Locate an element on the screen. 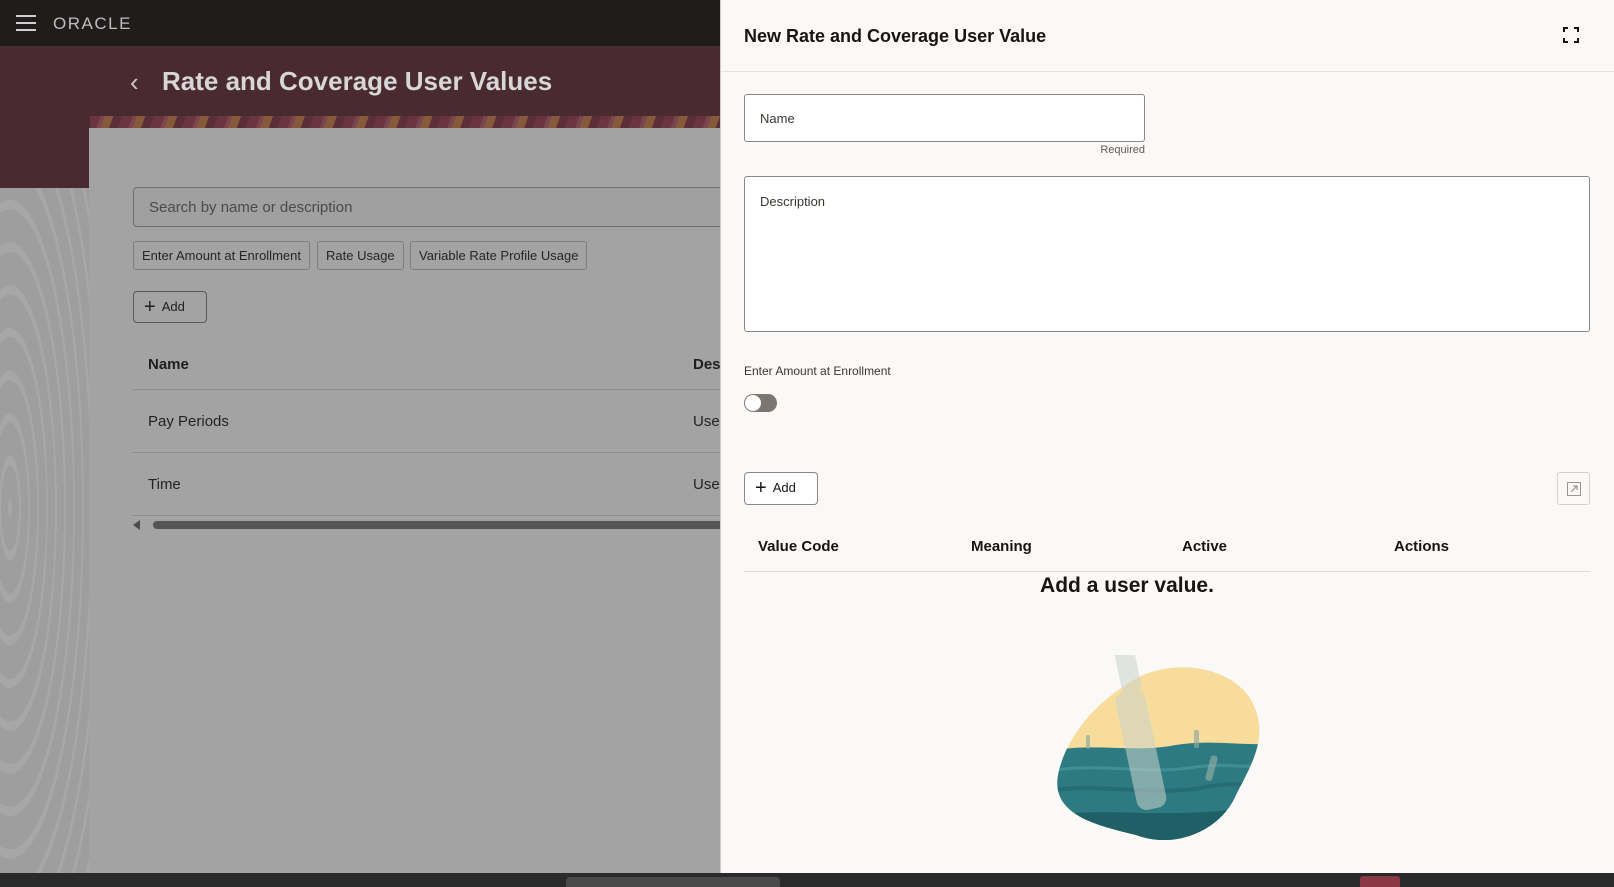 This screenshot has width=1614, height=887. hamburger-menu-icon is located at coordinates (26, 23).